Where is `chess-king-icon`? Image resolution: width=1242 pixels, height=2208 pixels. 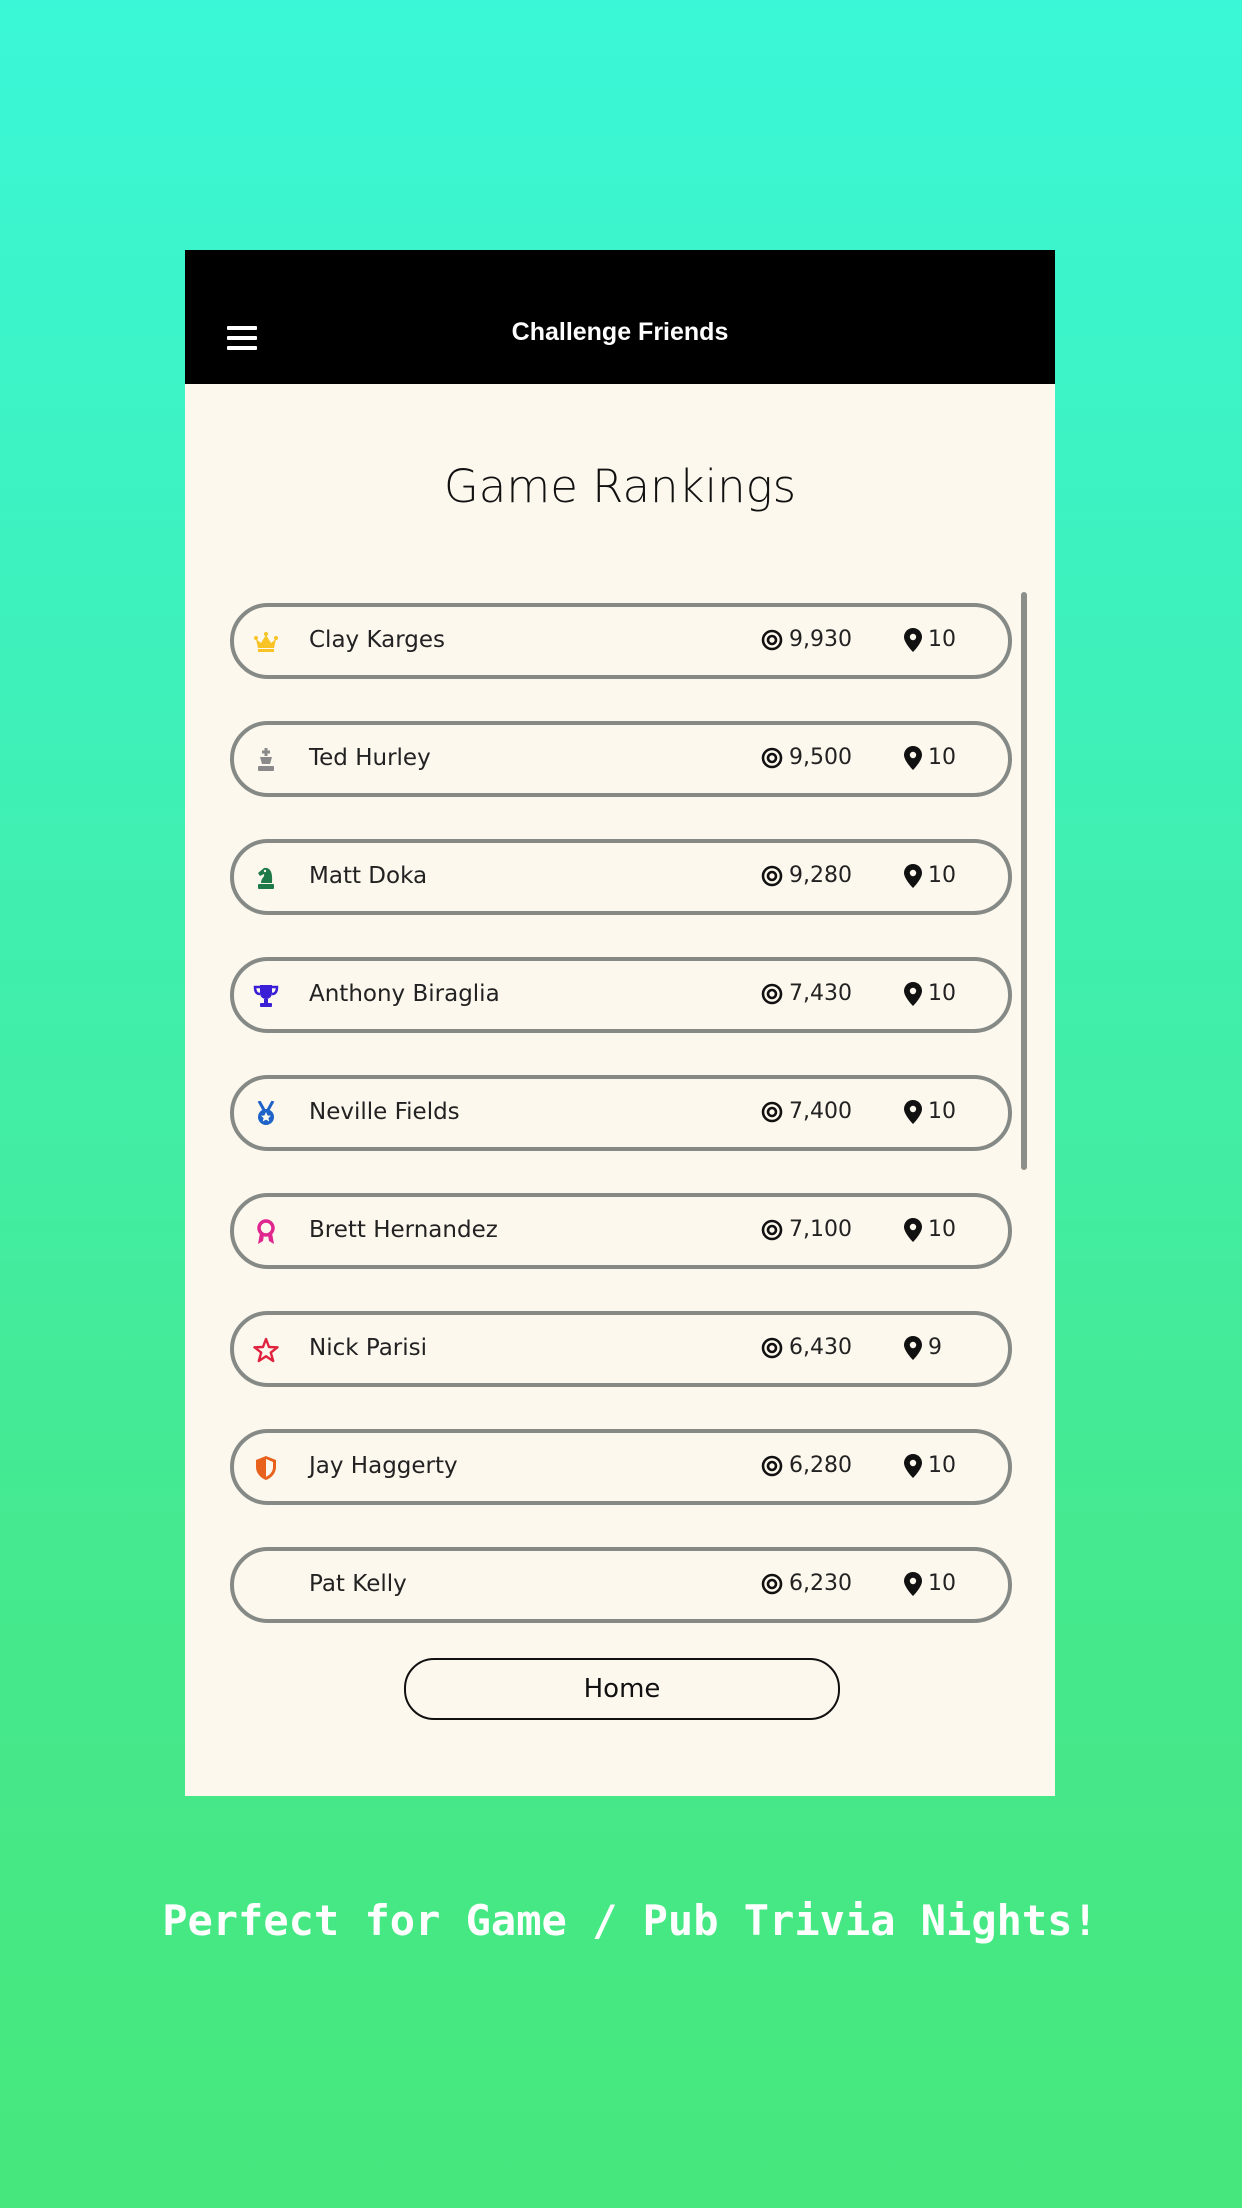
chess-king-icon is located at coordinates (266, 760).